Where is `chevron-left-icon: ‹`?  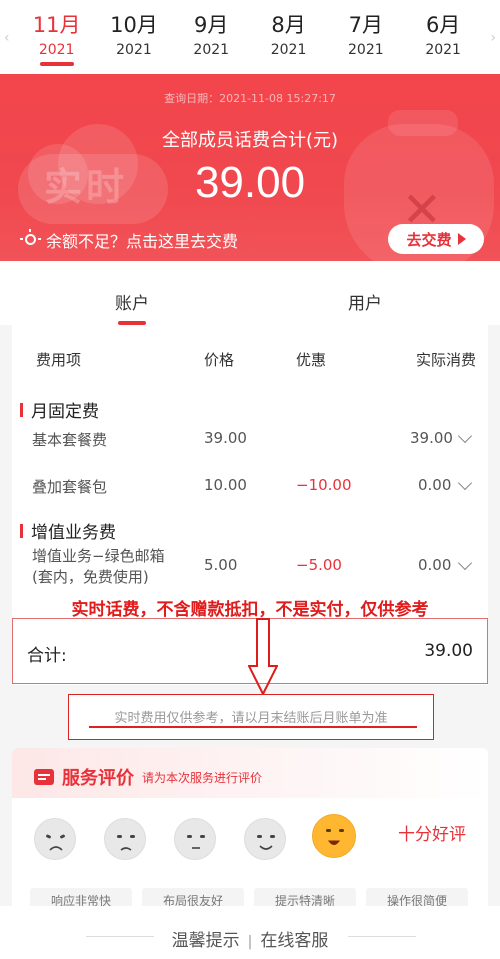
chevron-left-icon: ‹ is located at coordinates (7, 38).